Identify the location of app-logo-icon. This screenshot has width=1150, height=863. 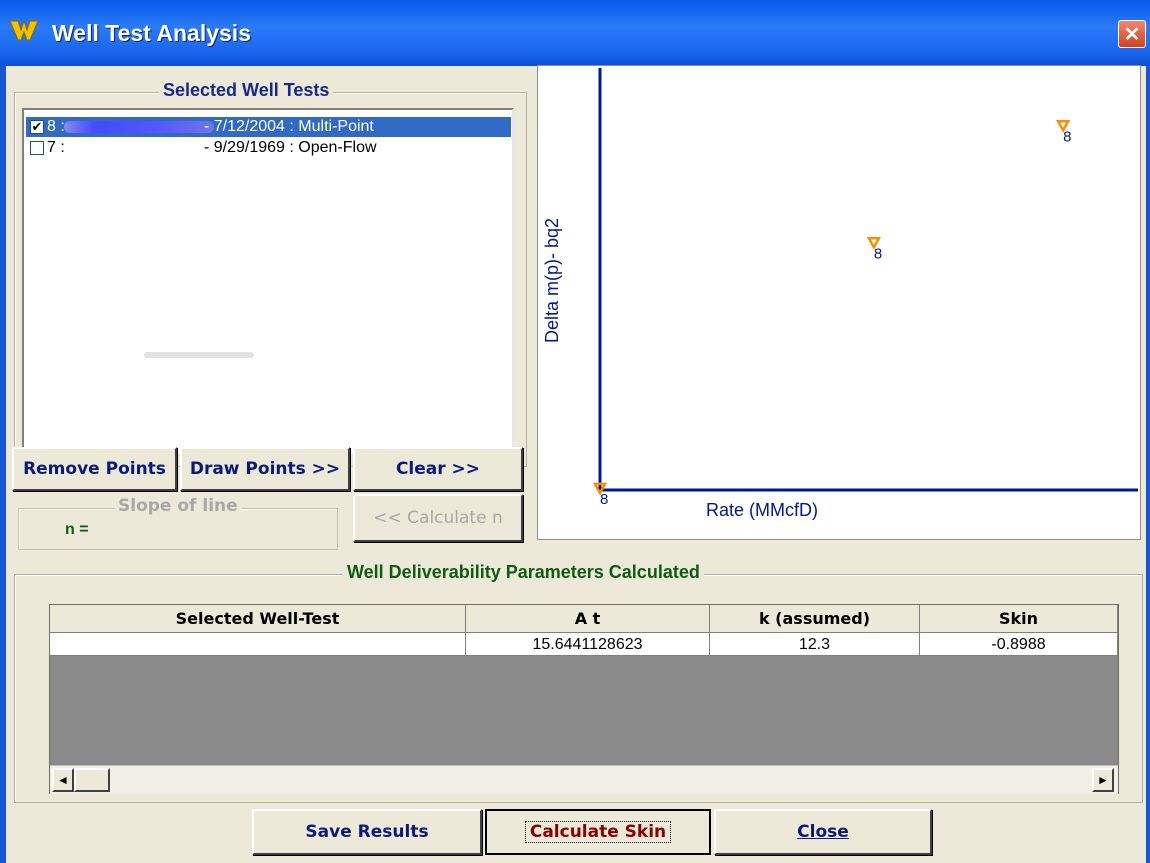
(24, 30).